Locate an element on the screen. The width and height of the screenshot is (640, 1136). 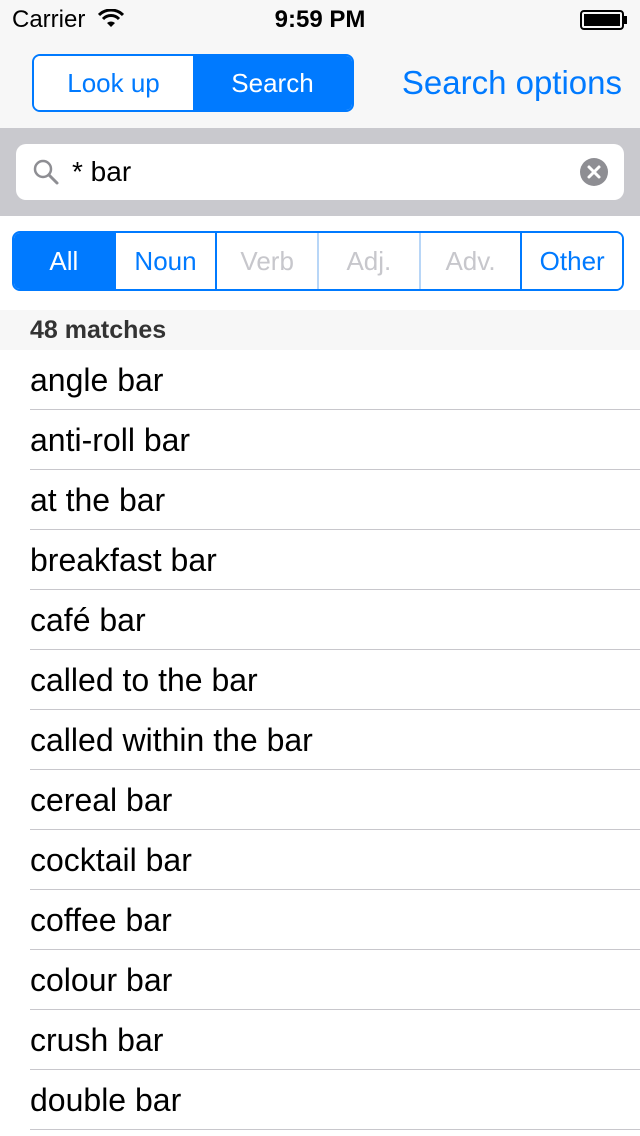
filter-bar: All Noun Verb Adj. Adv. Other is located at coordinates (320, 263).